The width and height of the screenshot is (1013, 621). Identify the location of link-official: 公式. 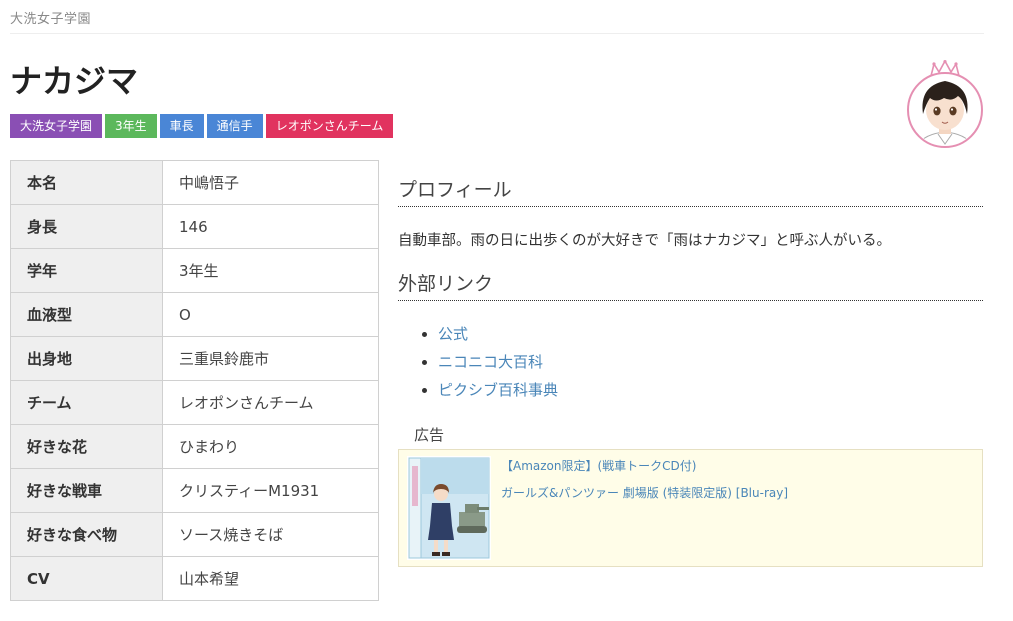
(453, 334).